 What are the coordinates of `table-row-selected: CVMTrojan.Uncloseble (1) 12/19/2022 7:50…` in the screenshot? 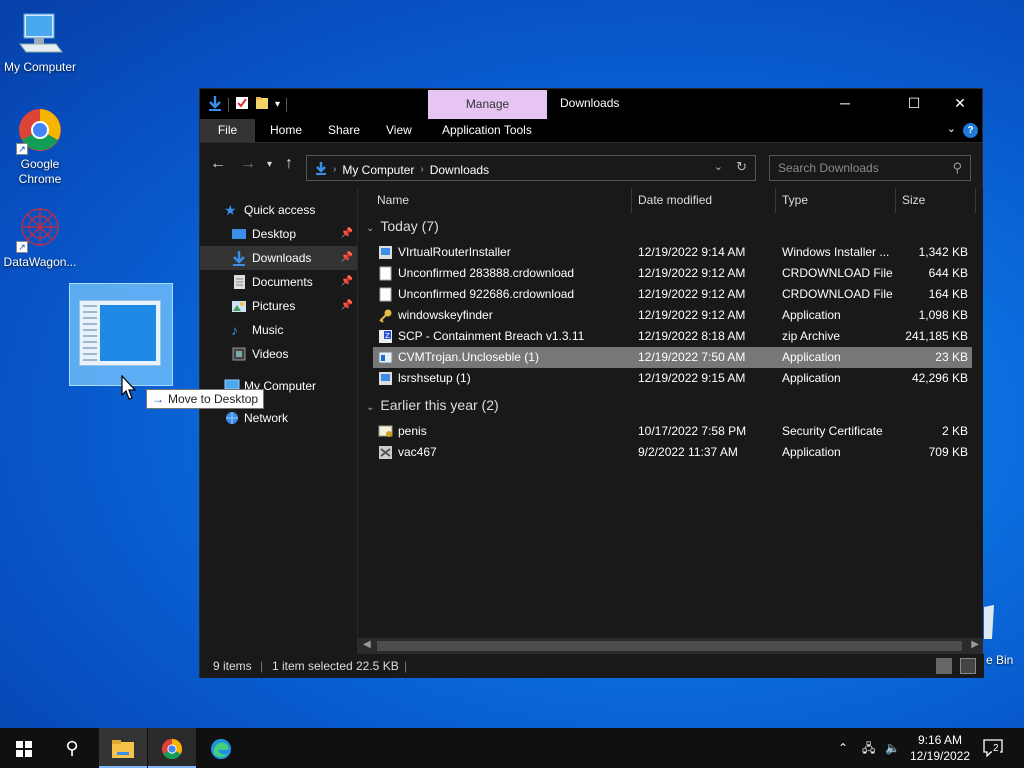 It's located at (672, 357).